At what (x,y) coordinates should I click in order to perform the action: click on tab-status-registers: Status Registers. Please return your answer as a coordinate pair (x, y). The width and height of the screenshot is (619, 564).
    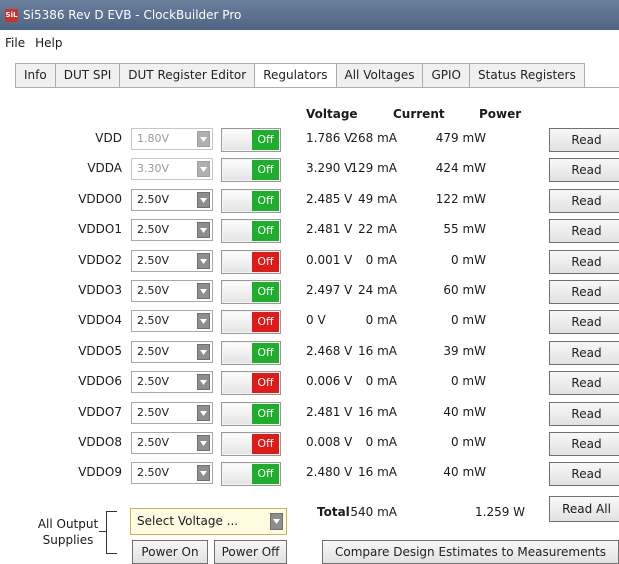
    Looking at the image, I should click on (527, 75).